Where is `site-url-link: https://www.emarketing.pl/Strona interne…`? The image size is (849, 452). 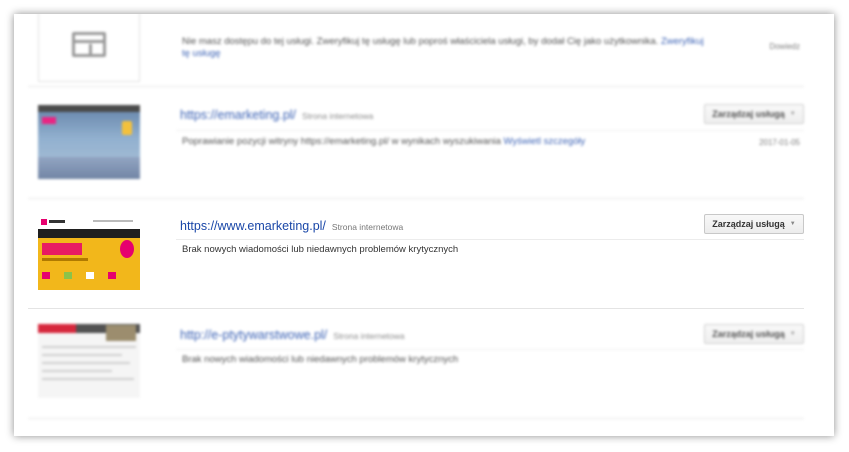 site-url-link: https://www.emarketing.pl/Strona interne… is located at coordinates (291, 226).